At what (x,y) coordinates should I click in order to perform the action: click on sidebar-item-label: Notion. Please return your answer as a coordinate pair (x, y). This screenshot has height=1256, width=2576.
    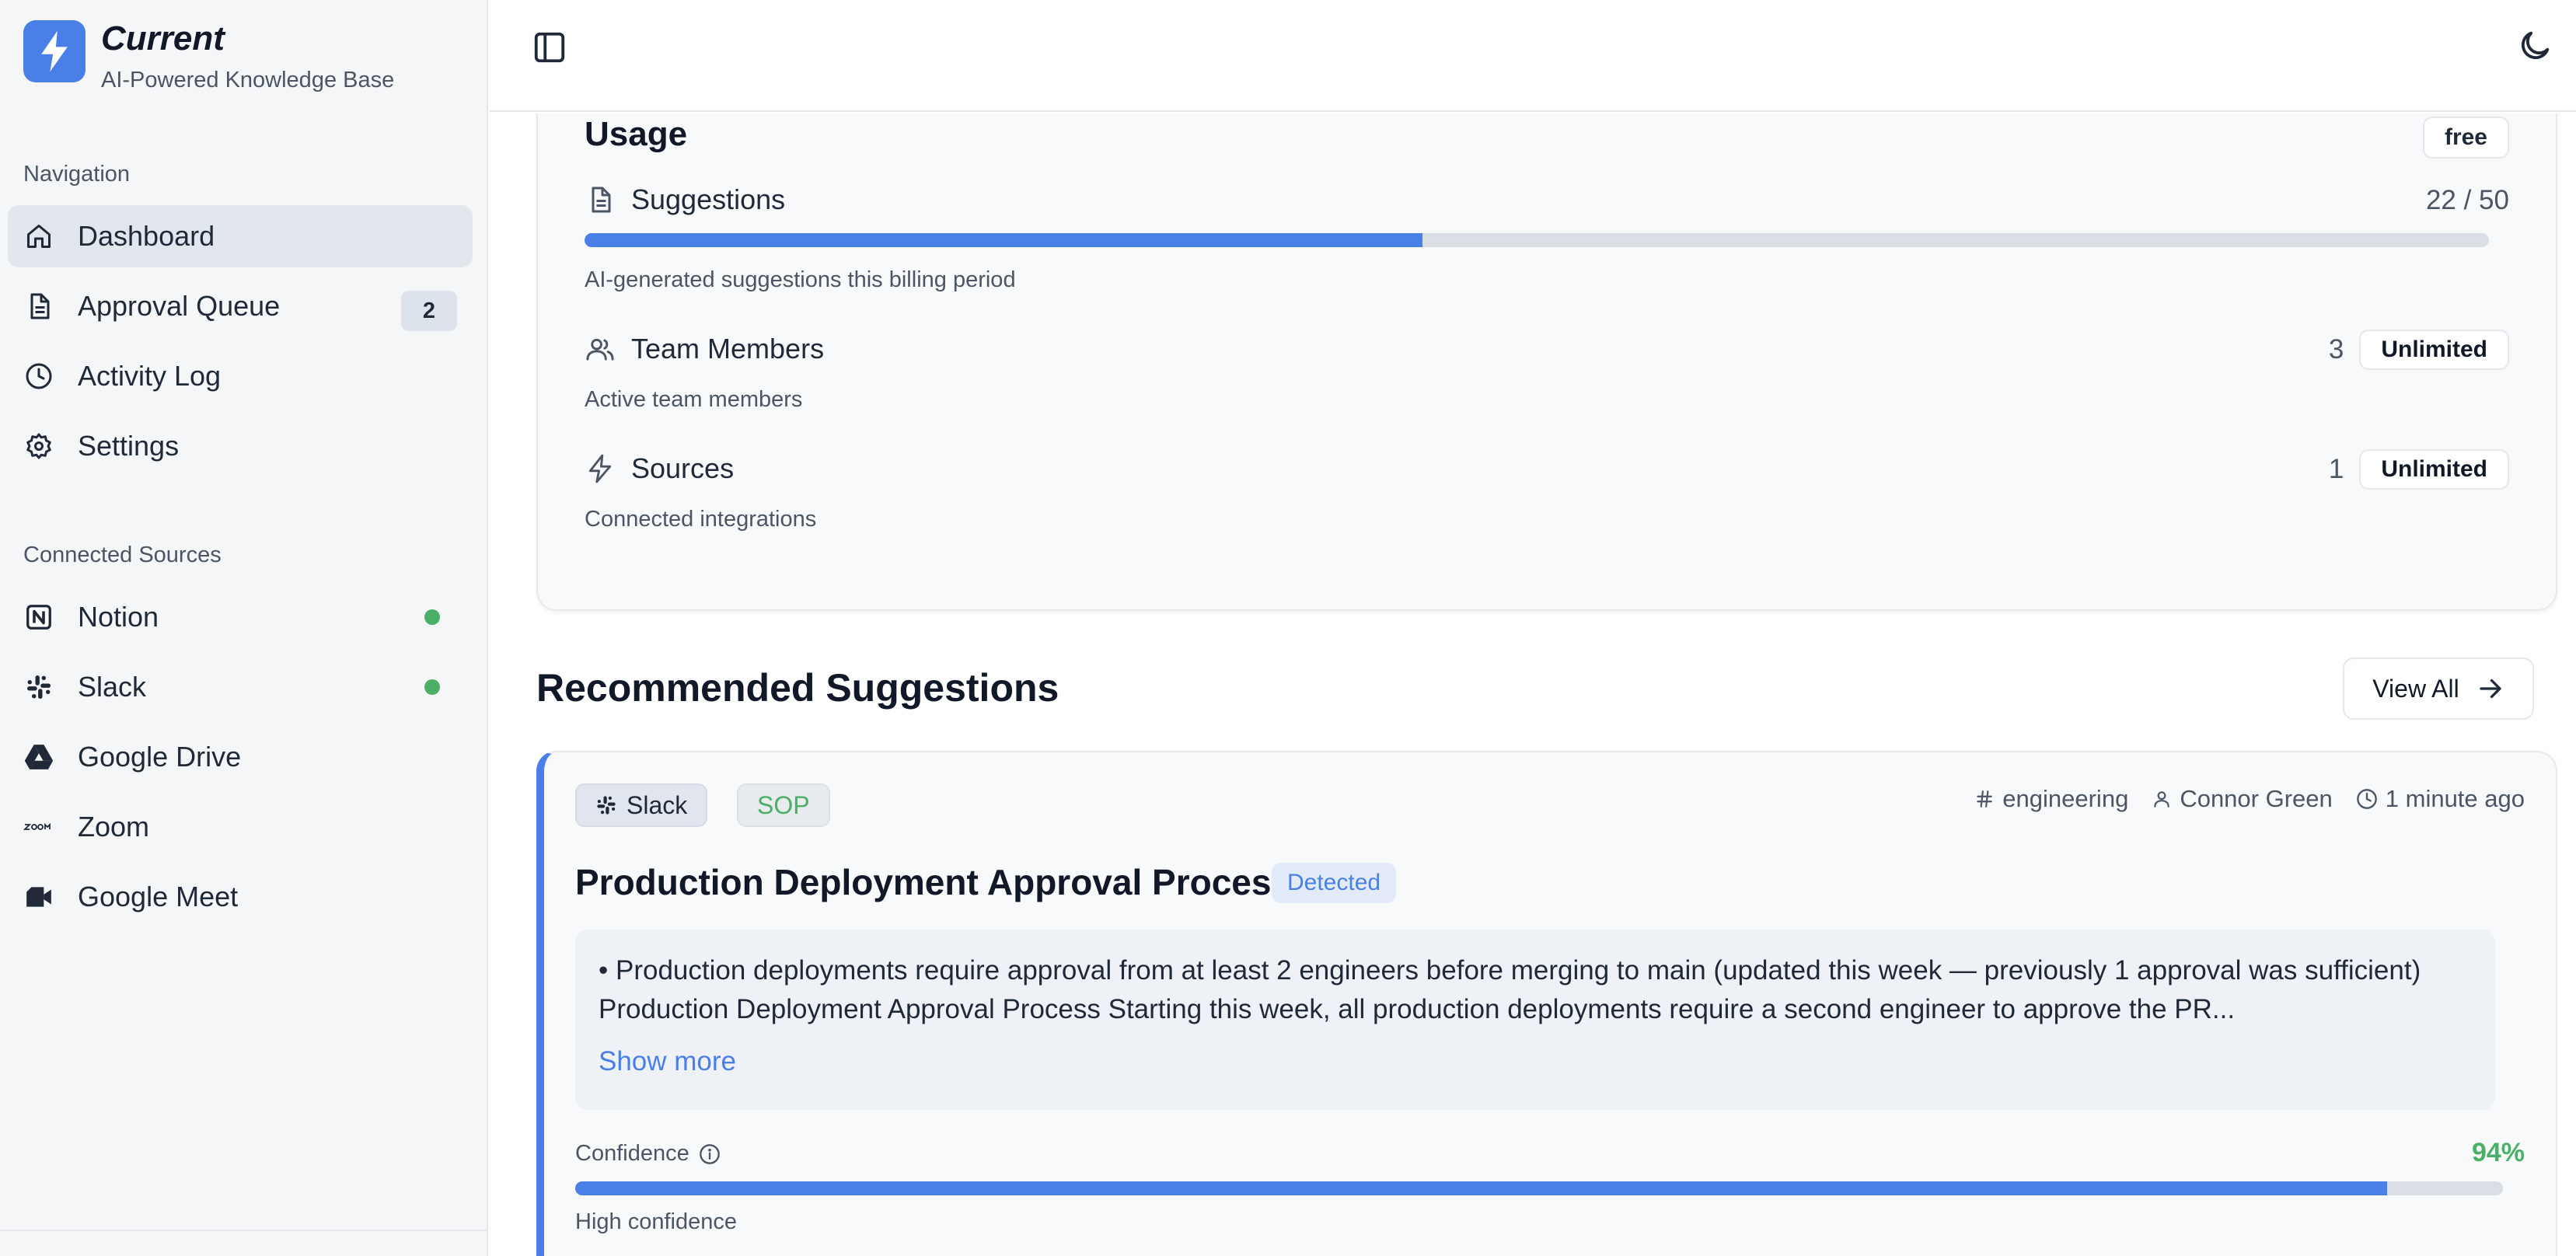
    Looking at the image, I should click on (119, 617).